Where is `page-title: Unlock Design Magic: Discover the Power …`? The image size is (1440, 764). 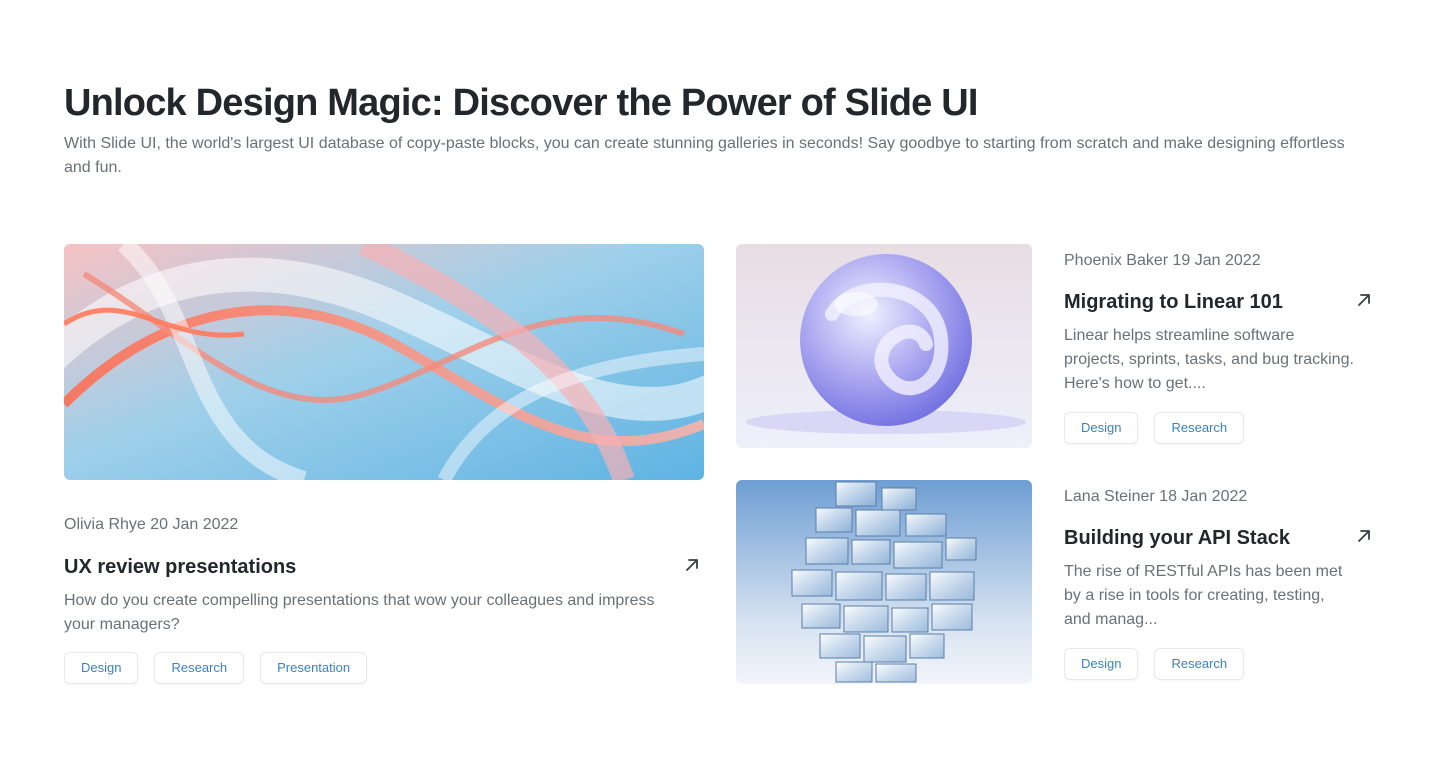
page-title: Unlock Design Magic: Discover the Power … is located at coordinates (521, 103).